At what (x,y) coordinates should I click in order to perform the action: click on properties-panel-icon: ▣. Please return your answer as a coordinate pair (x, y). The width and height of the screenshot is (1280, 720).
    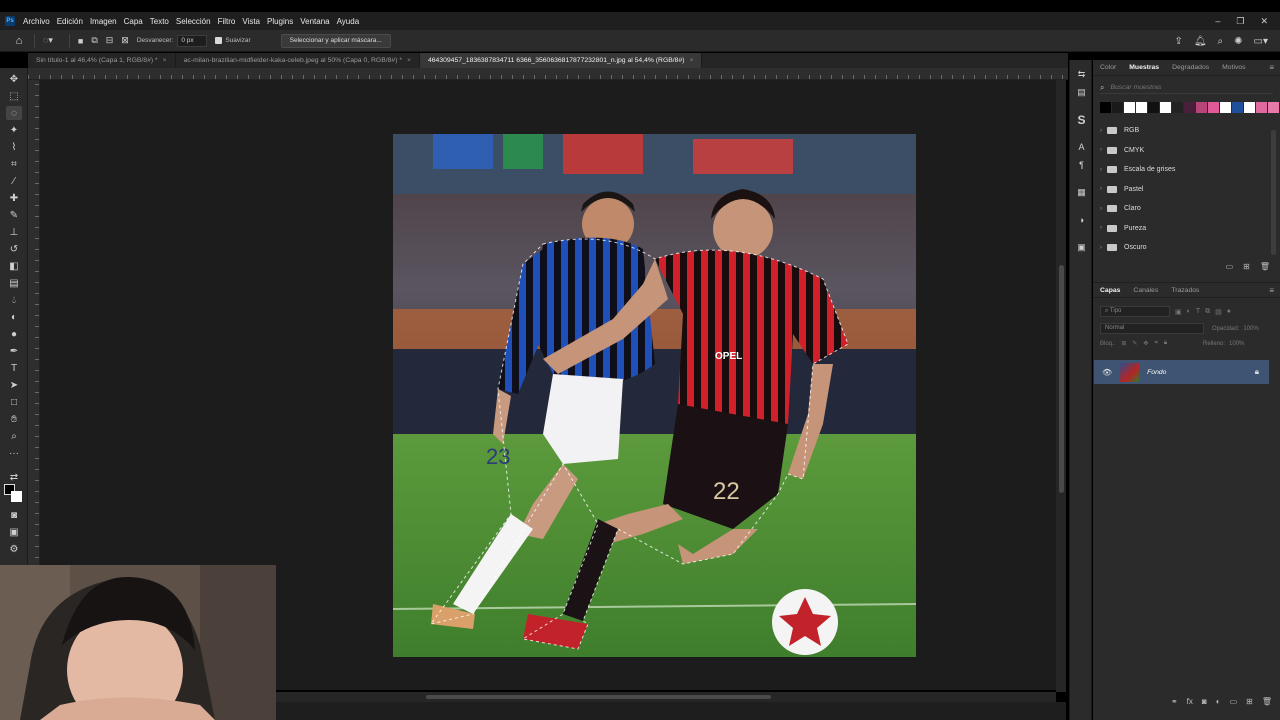
    Looking at the image, I should click on (1081, 247).